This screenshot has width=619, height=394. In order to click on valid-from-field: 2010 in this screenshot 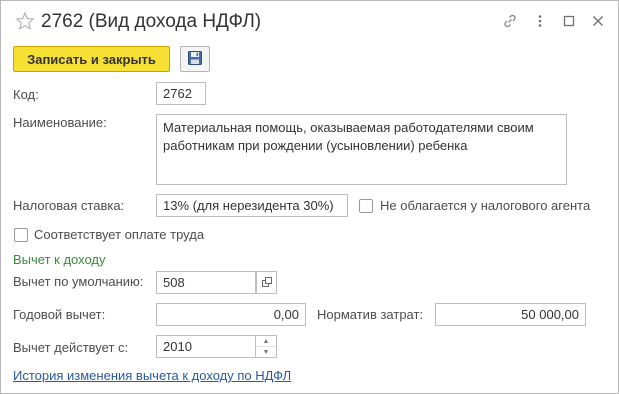, I will do `click(206, 346)`.